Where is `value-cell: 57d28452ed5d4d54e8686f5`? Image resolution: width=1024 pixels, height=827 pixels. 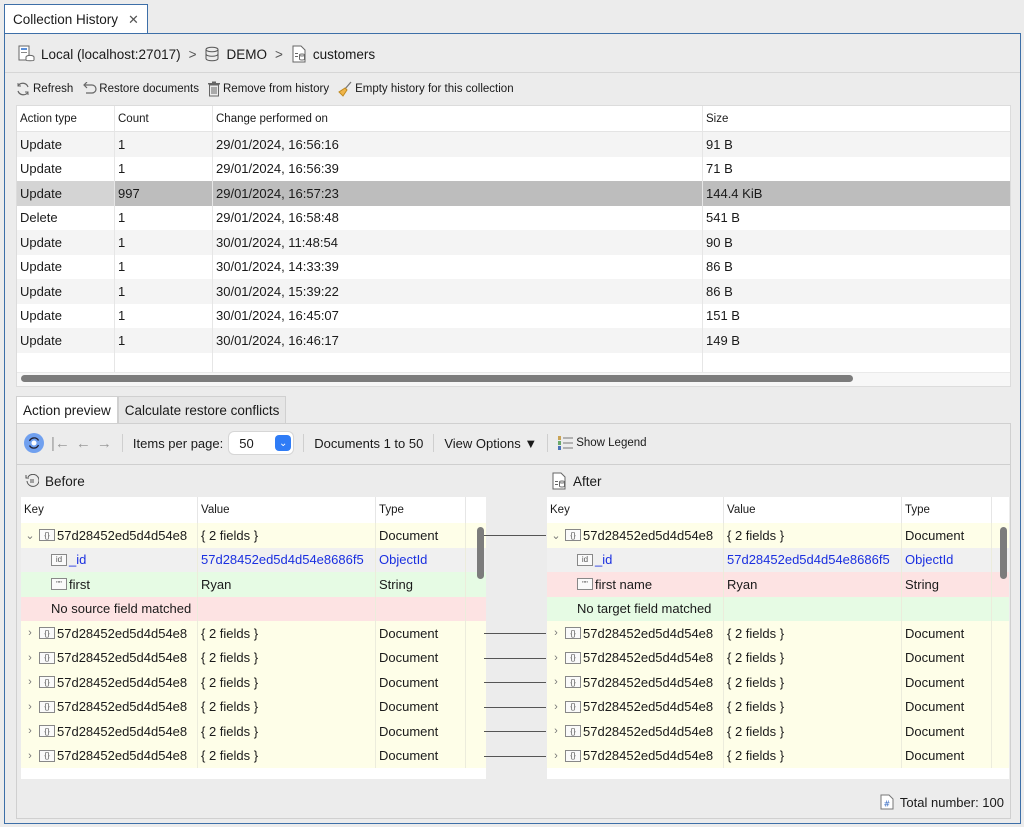
value-cell: 57d28452ed5d4d54e8686f5 is located at coordinates (813, 559).